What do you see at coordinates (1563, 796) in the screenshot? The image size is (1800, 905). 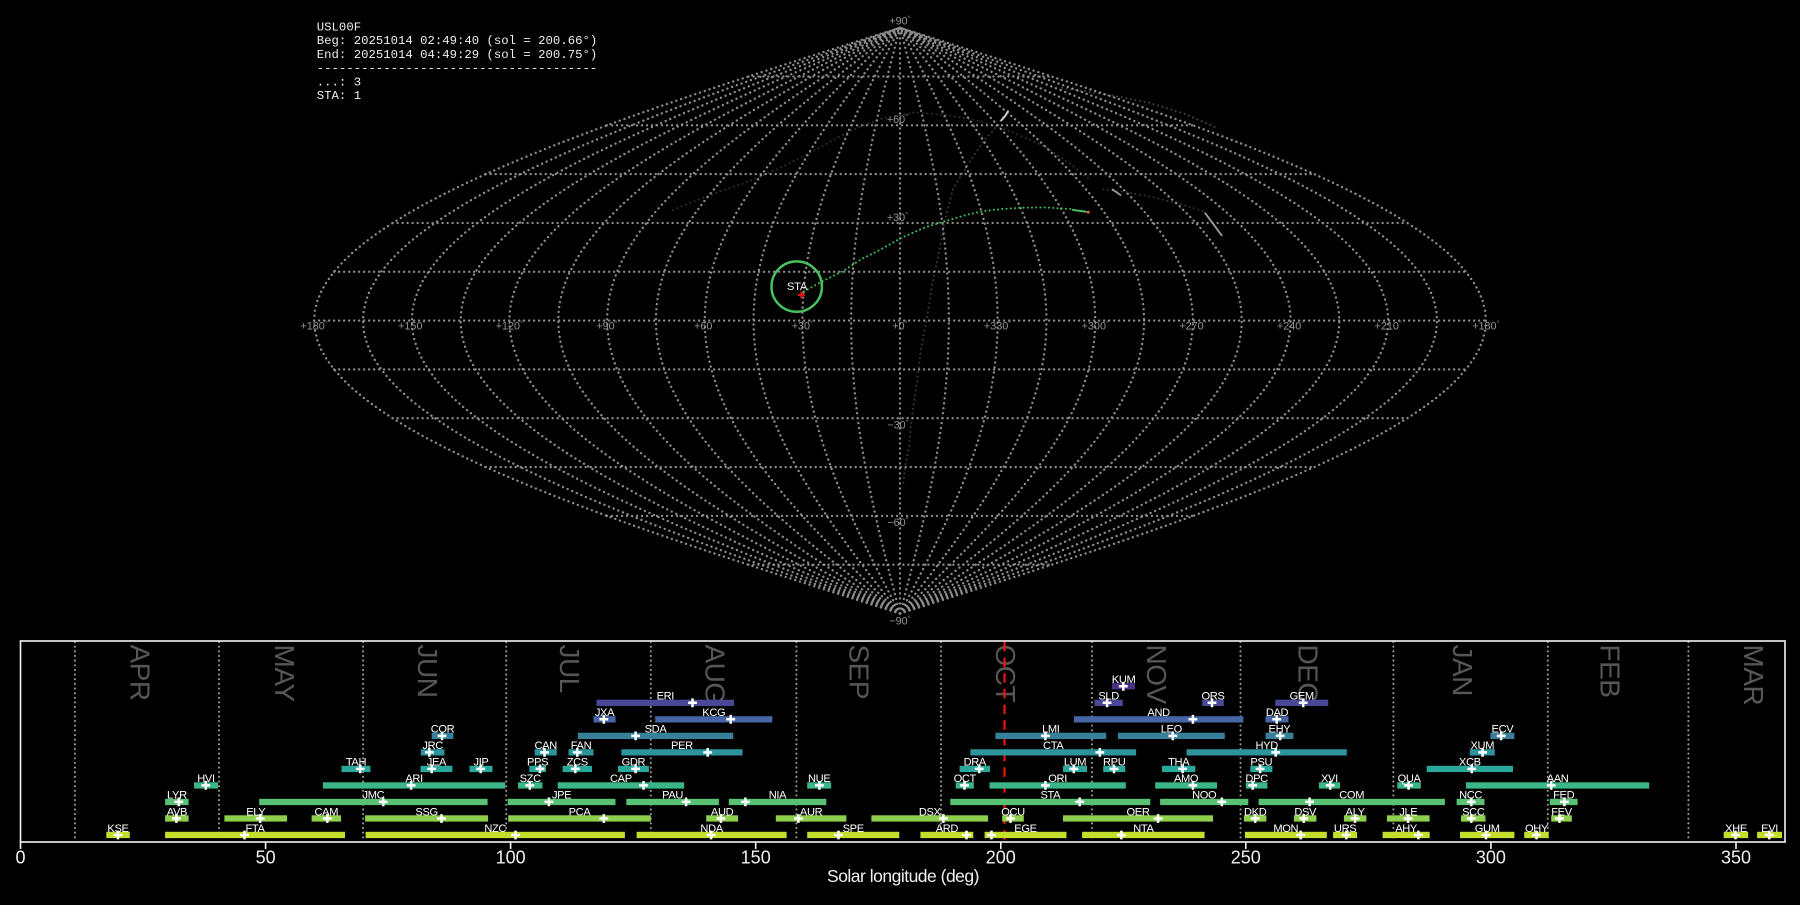 I see `svg-text: FED` at bounding box center [1563, 796].